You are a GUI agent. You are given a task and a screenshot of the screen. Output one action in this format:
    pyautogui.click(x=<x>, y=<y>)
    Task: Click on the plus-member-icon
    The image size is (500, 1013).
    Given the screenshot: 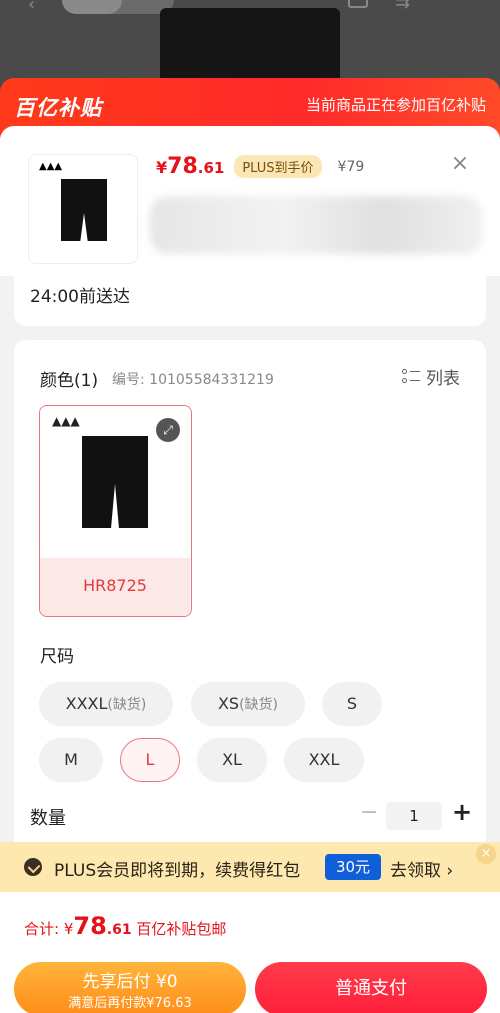 What is the action you would take?
    pyautogui.click(x=33, y=867)
    